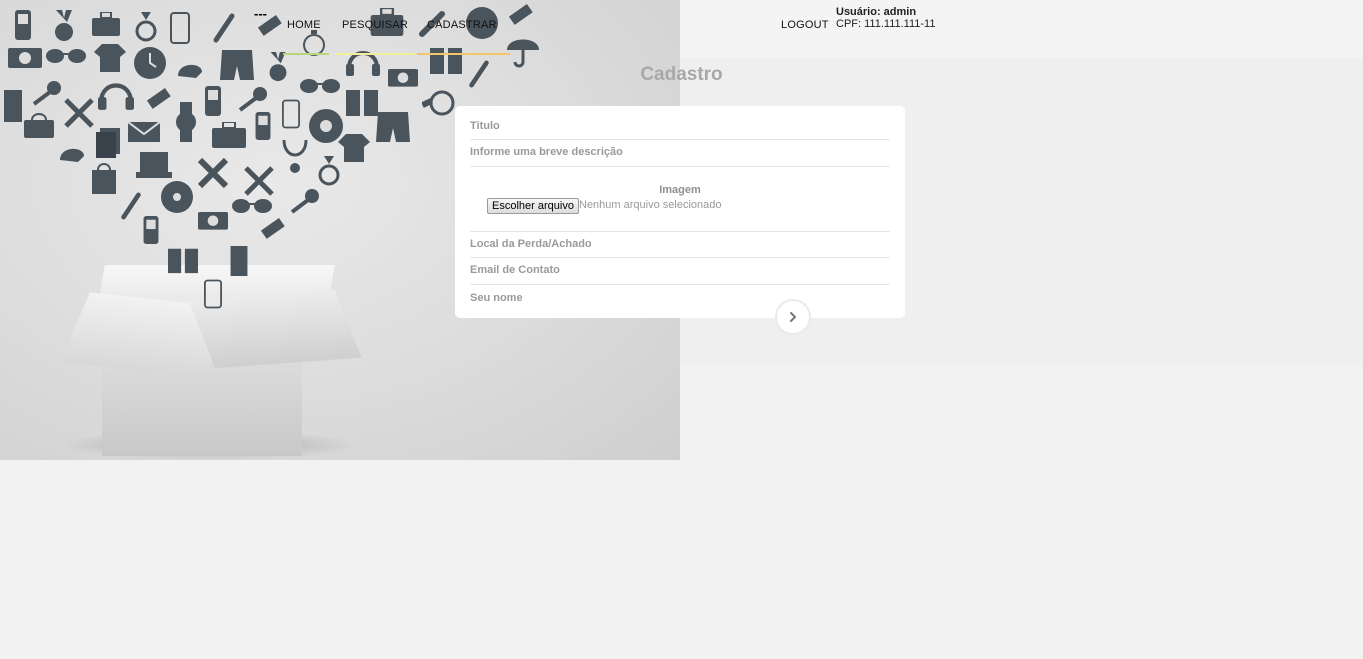  Describe the element at coordinates (886, 24) in the screenshot. I see `user-cpf-label: CPF: 111.111.111-11` at that location.